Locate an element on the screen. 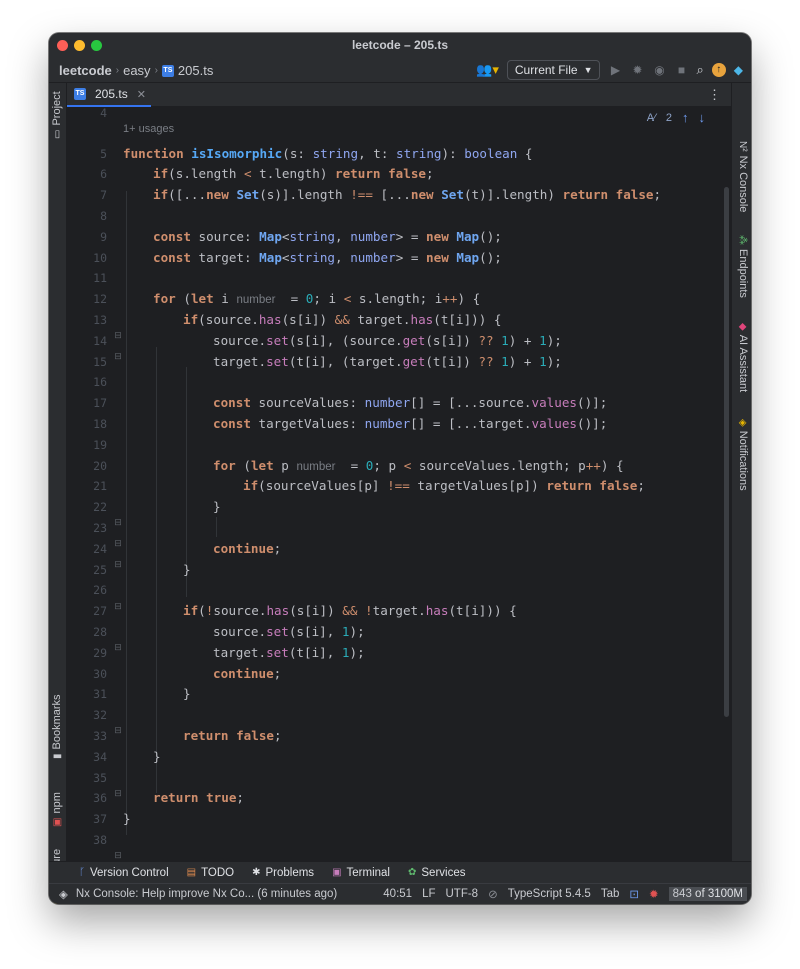 The image size is (800, 969). line-number: 38 is located at coordinates (100, 839).